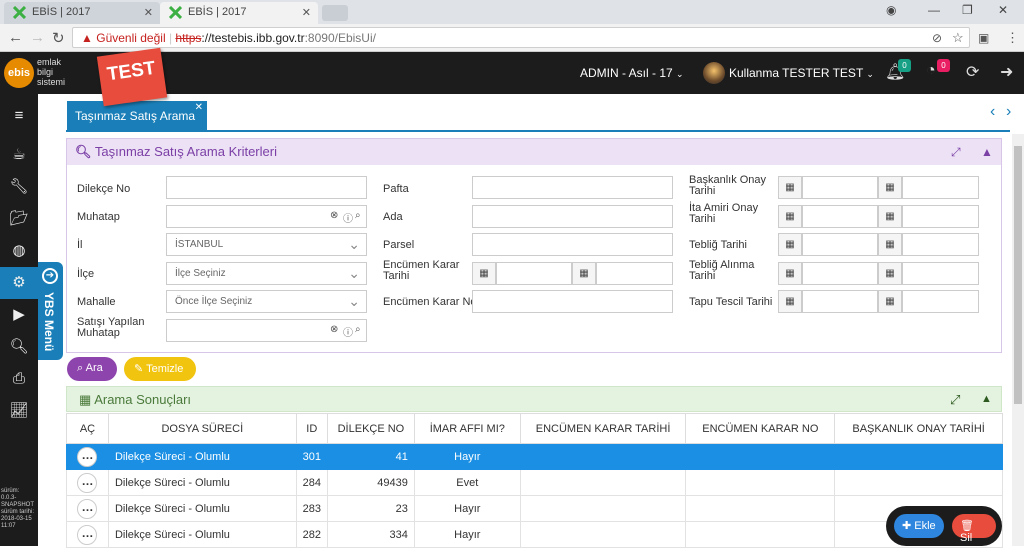 The width and height of the screenshot is (1024, 548). I want to click on forward-arrow-icon: →, so click(37, 37).